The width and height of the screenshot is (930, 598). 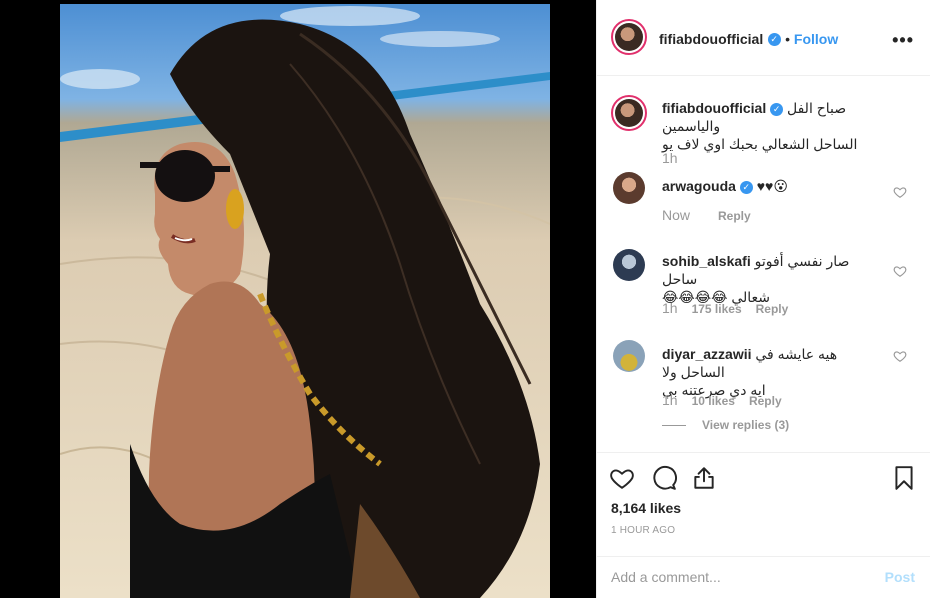 What do you see at coordinates (707, 354) in the screenshot?
I see `comment-username: diyar_azzawii` at bounding box center [707, 354].